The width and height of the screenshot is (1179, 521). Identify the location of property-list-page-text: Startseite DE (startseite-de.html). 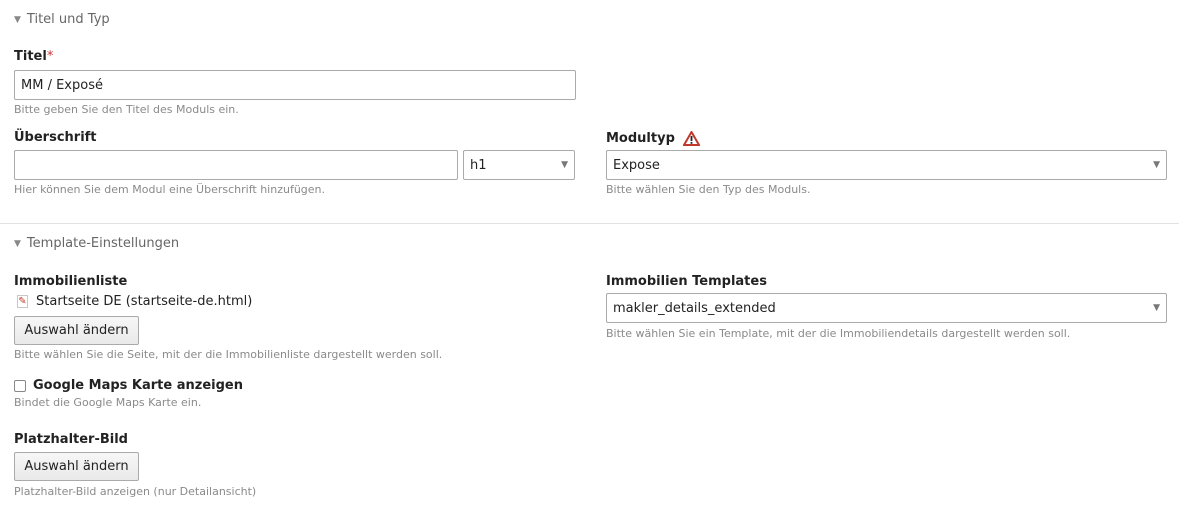
(144, 301).